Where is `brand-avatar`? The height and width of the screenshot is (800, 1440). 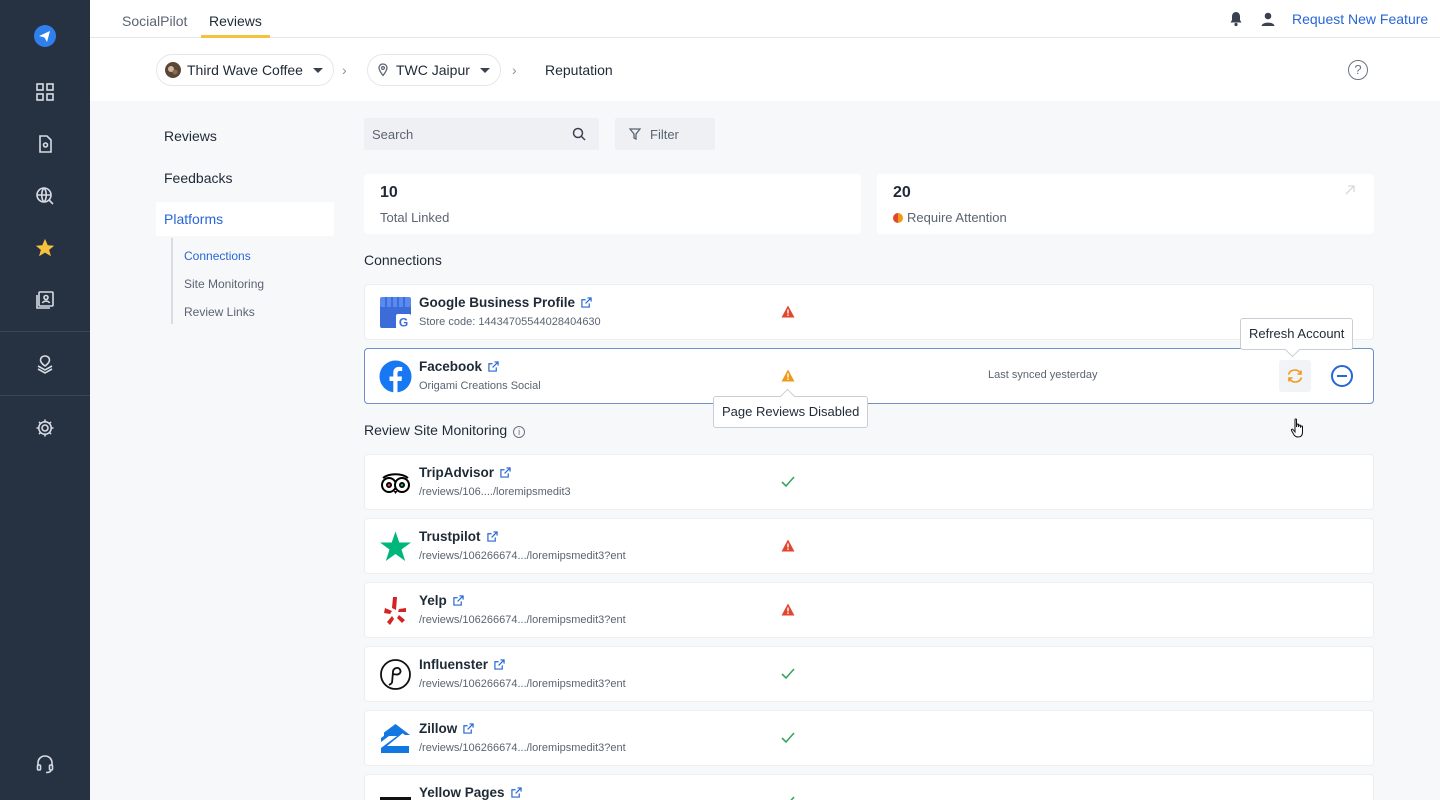 brand-avatar is located at coordinates (173, 70).